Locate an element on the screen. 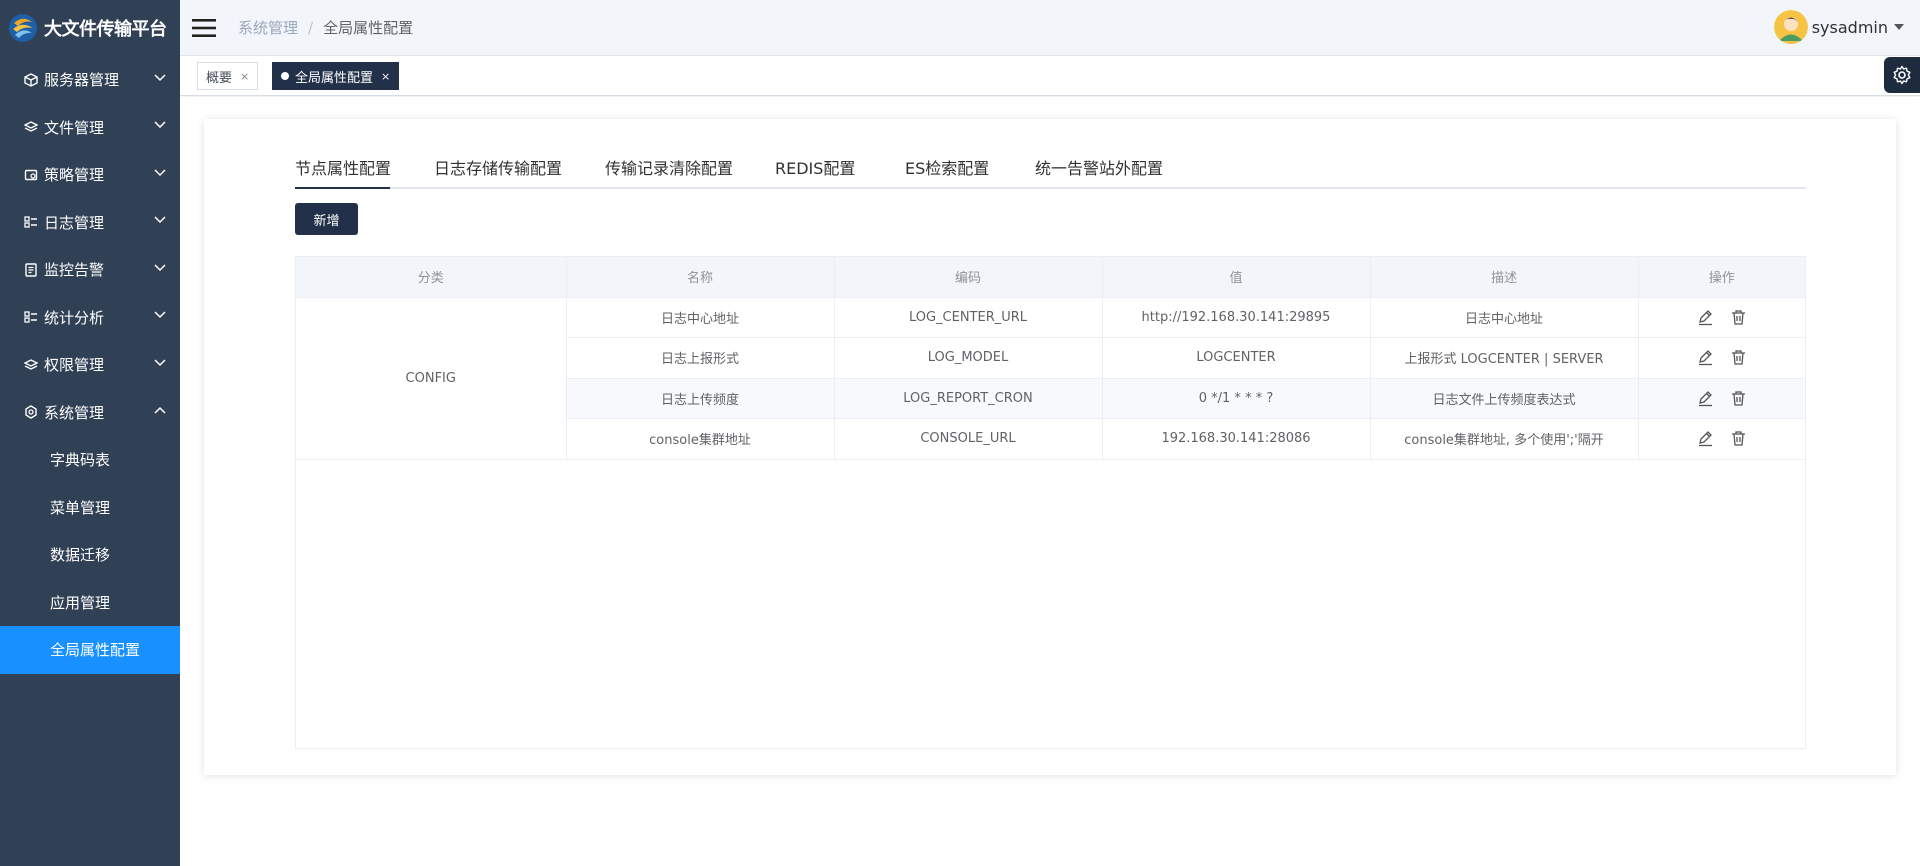 The height and width of the screenshot is (866, 1920). username: sysadmin is located at coordinates (1849, 27).